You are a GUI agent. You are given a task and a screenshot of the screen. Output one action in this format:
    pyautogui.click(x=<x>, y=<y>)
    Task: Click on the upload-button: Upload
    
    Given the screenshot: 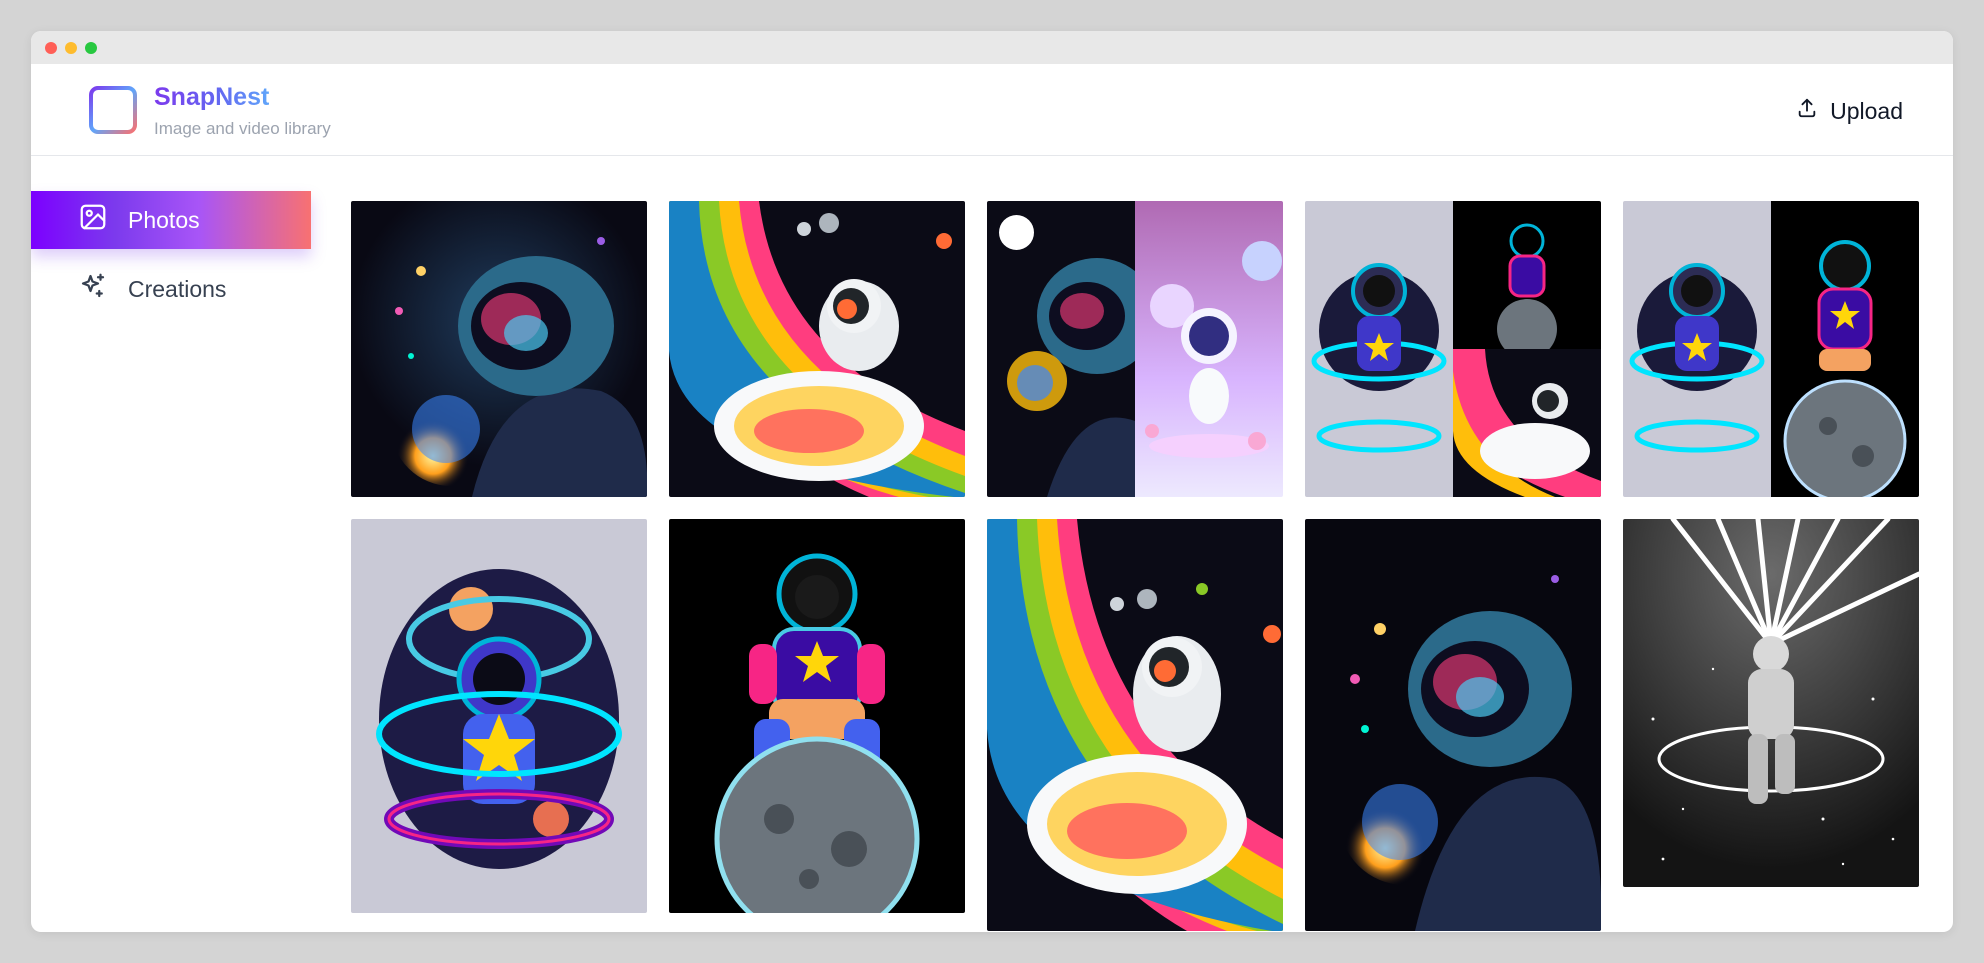 What is the action you would take?
    pyautogui.click(x=1849, y=111)
    